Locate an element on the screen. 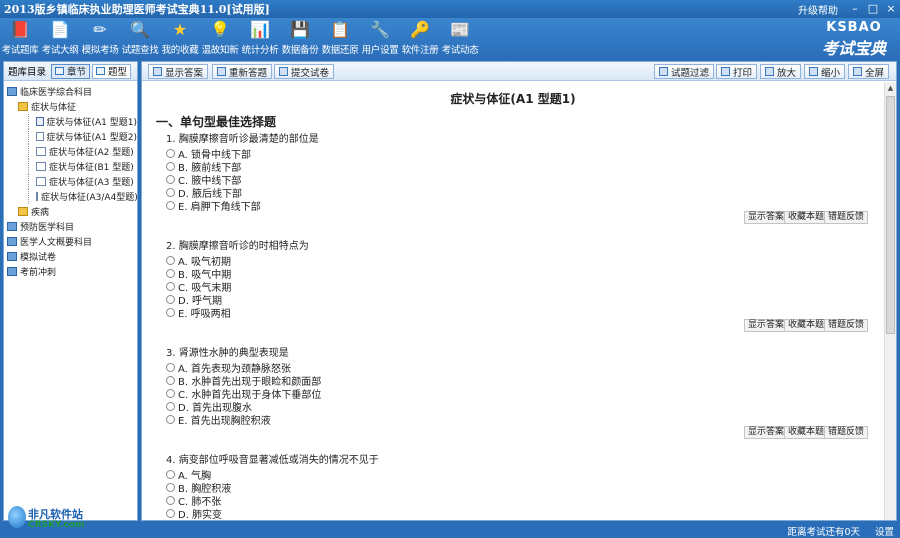 This screenshot has width=900, height=538. tree-item-a3: 症状与体征(A3 型题) is located at coordinates (70, 181).